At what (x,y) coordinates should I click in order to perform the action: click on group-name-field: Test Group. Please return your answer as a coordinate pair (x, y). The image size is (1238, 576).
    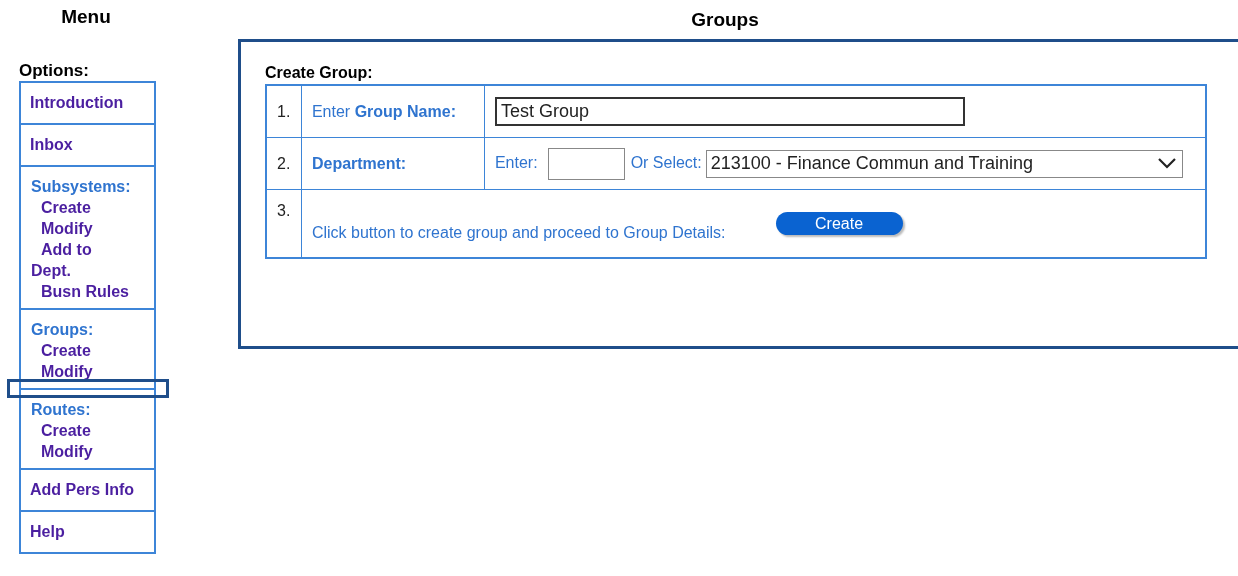
    Looking at the image, I should click on (729, 111).